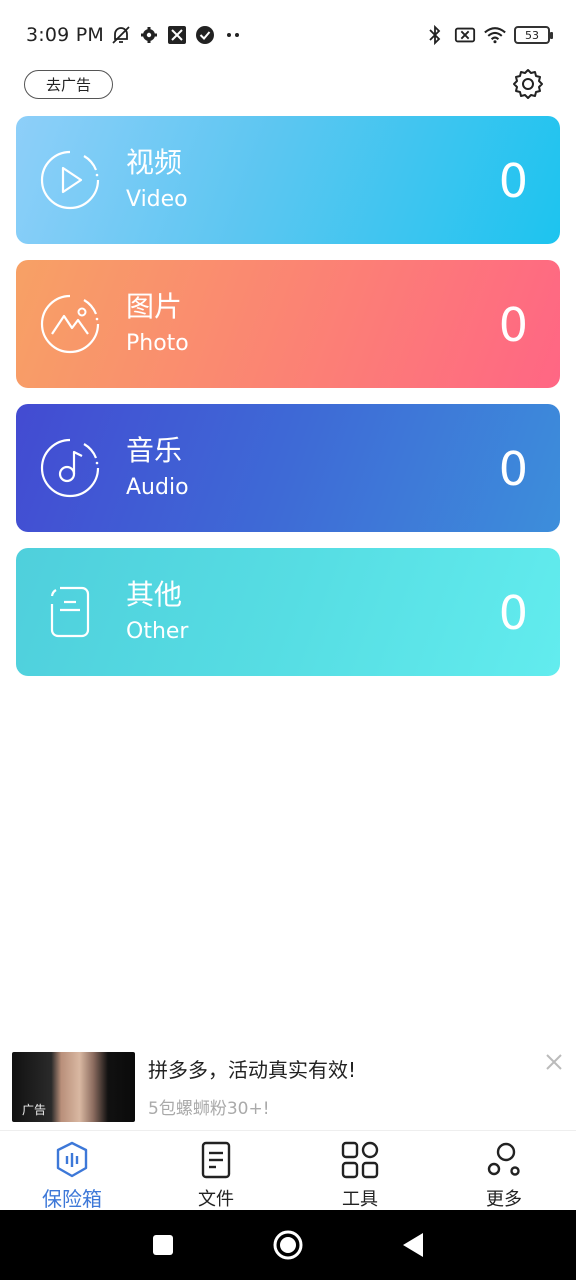 The width and height of the screenshot is (576, 1280). I want to click on back-button, so click(413, 1245).